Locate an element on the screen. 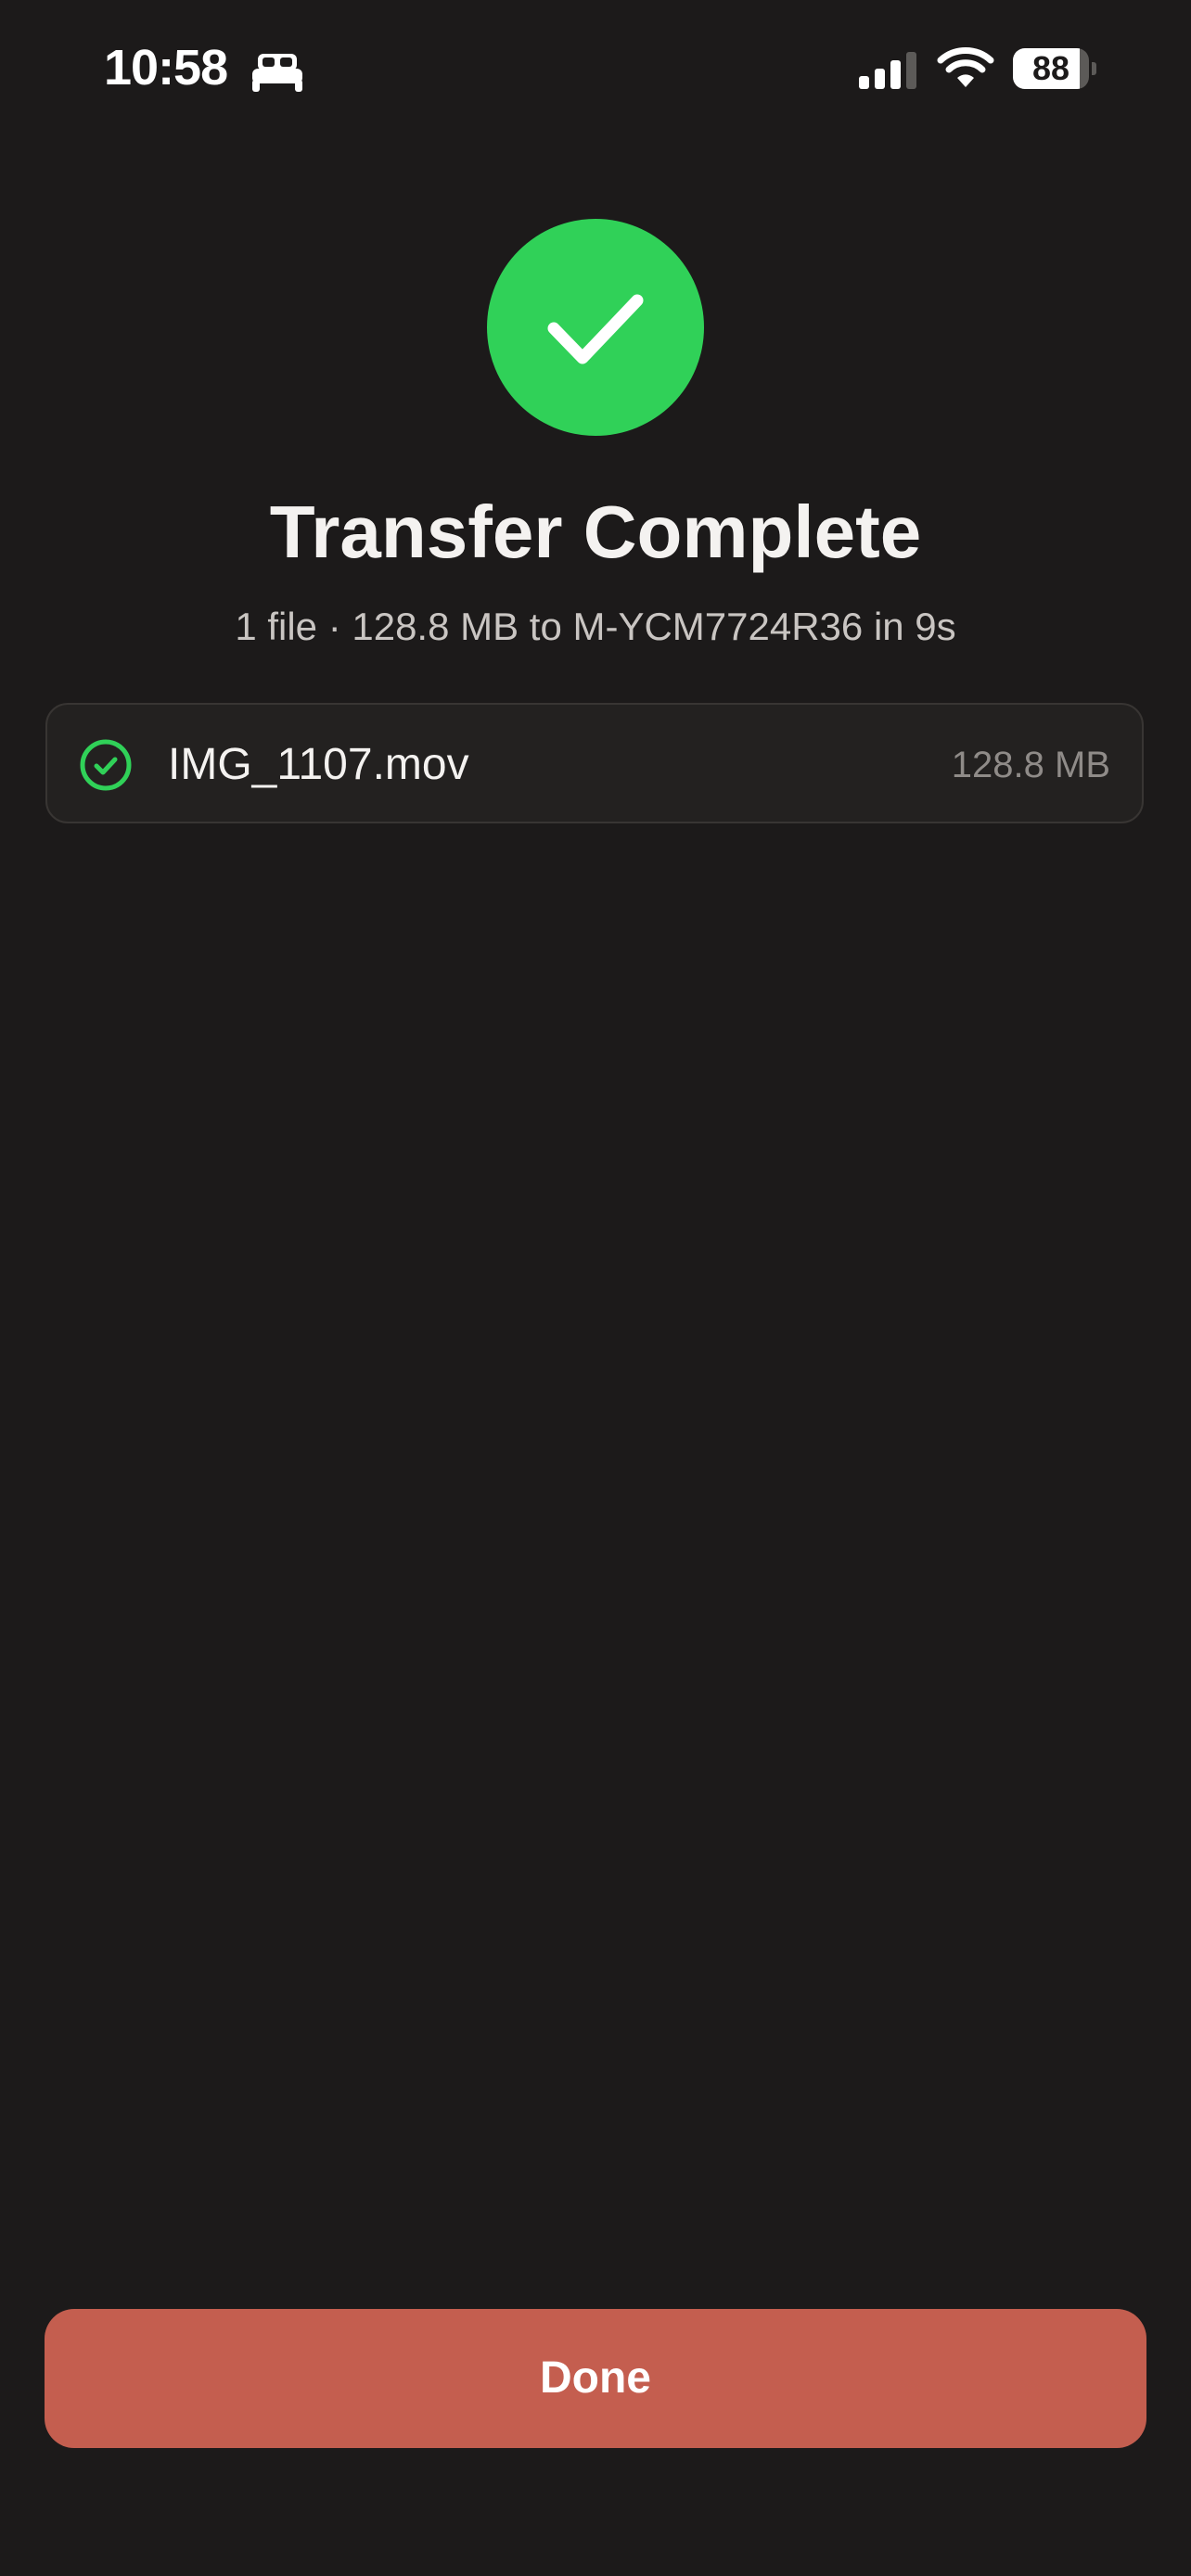 The image size is (1191, 2576). success-badge is located at coordinates (595, 328).